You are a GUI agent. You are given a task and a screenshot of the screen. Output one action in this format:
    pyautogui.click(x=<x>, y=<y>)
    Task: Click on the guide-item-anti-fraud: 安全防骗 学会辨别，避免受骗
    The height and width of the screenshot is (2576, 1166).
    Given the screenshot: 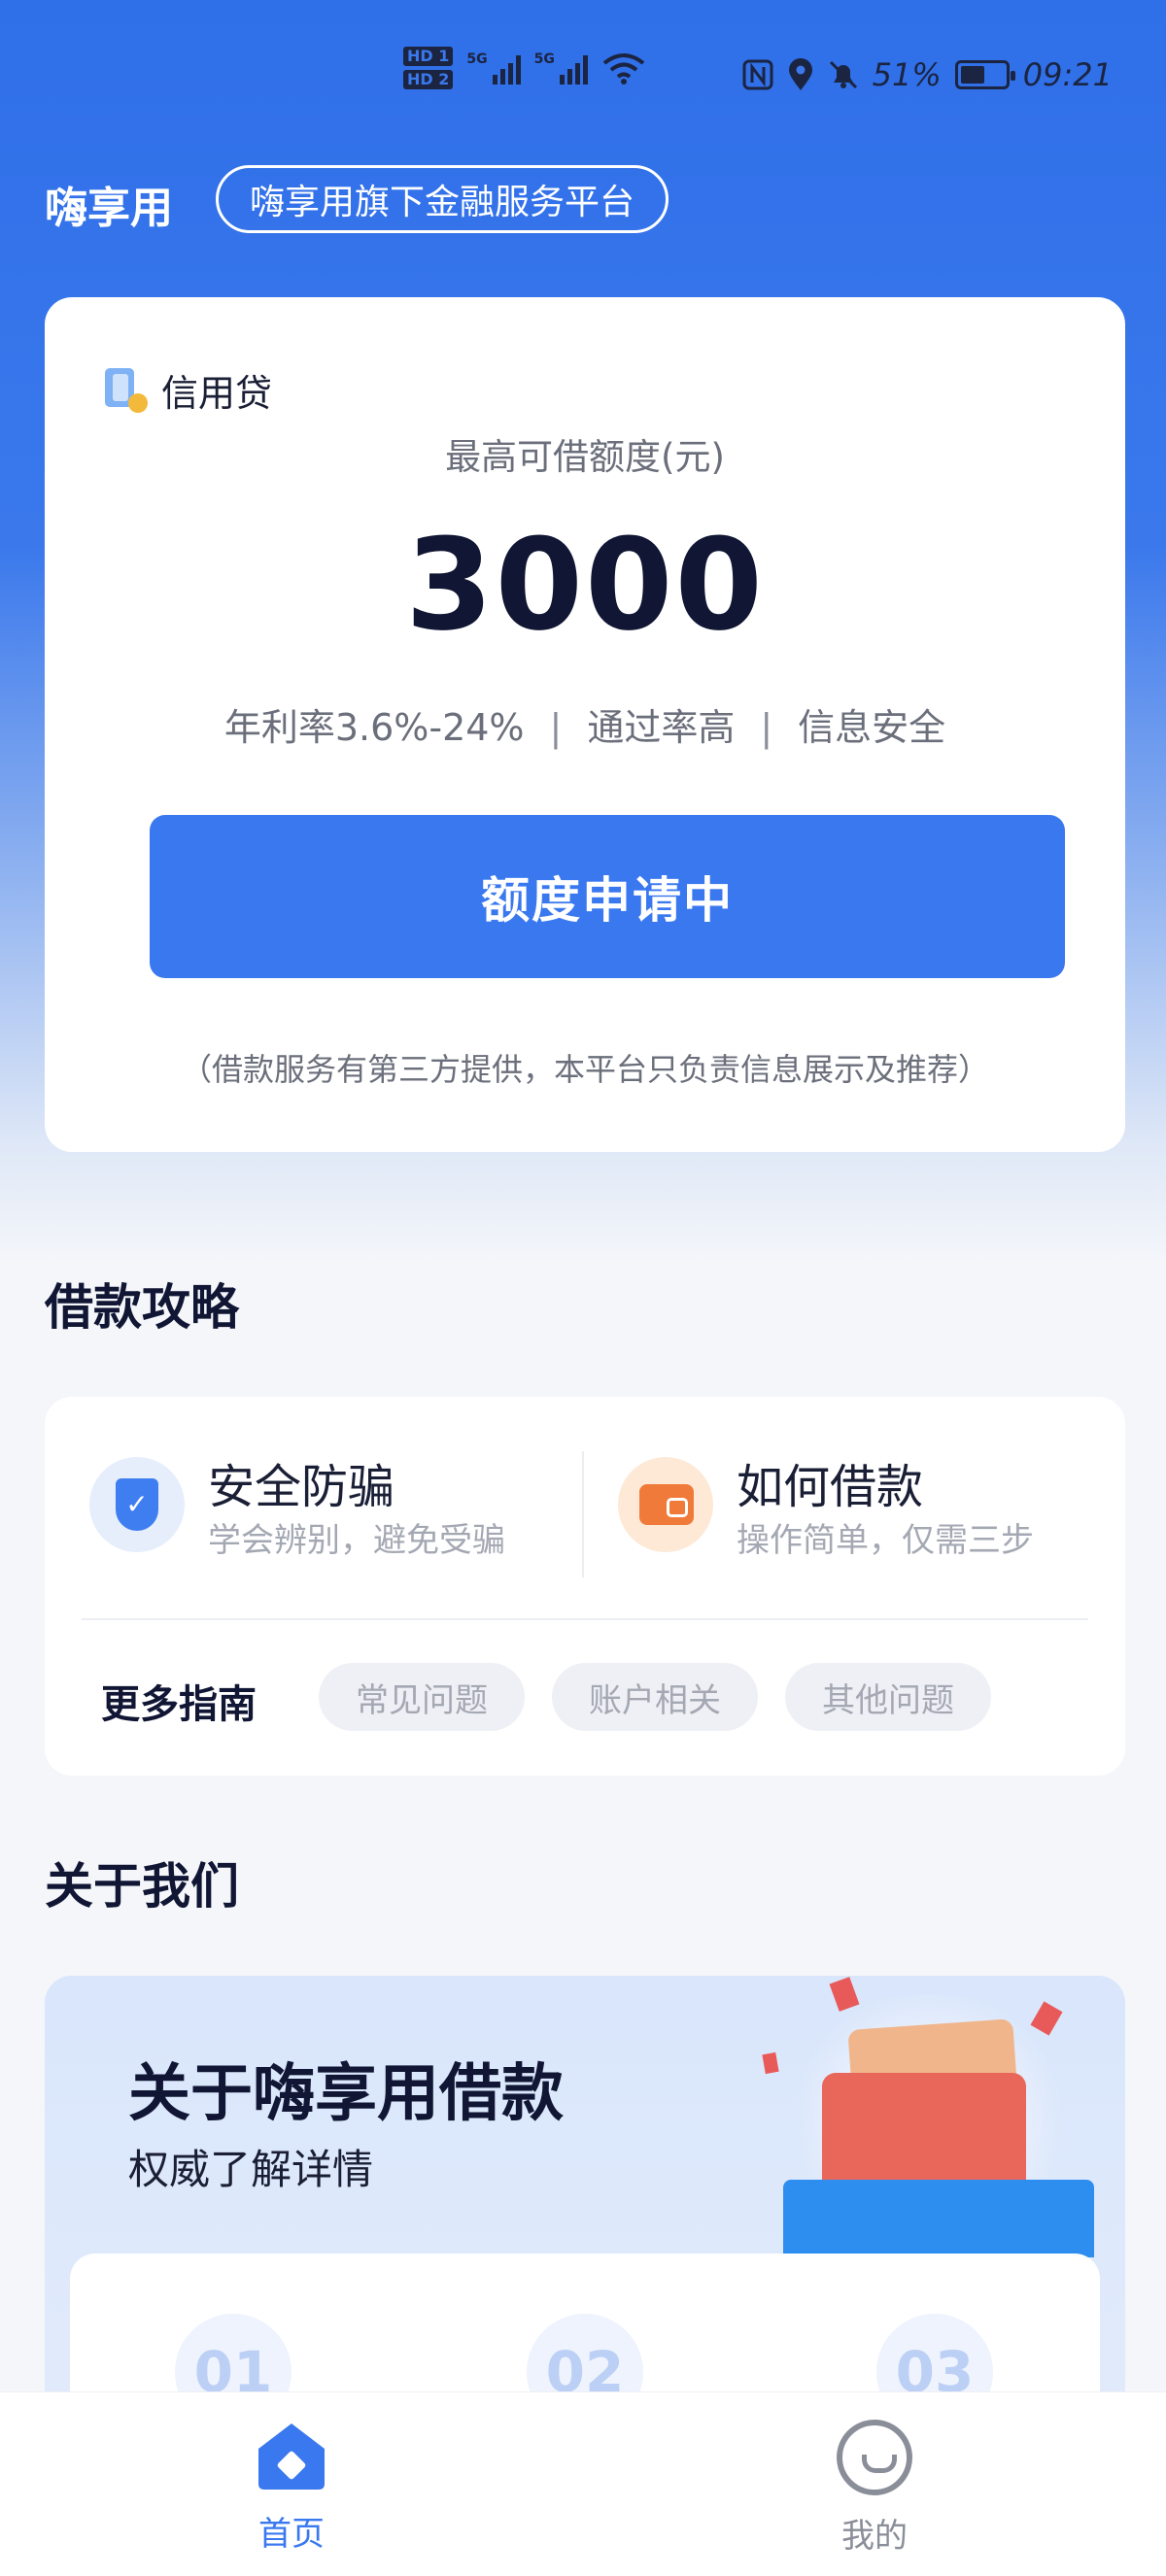 What is the action you would take?
    pyautogui.click(x=297, y=1510)
    